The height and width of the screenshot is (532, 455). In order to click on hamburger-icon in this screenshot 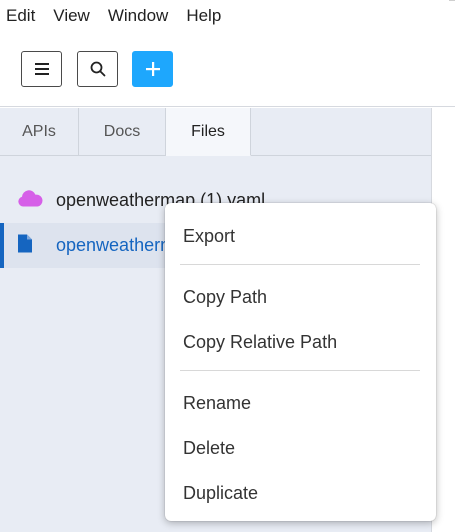, I will do `click(41, 69)`.